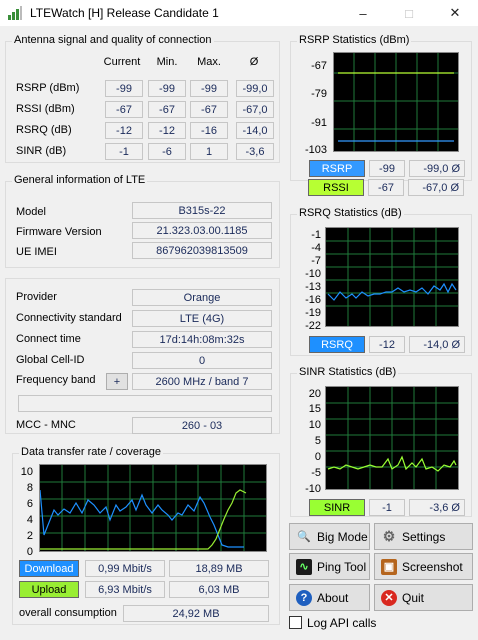 This screenshot has height=640, width=478. I want to click on transfer-title: Data transfer rate / coverage, so click(91, 452).